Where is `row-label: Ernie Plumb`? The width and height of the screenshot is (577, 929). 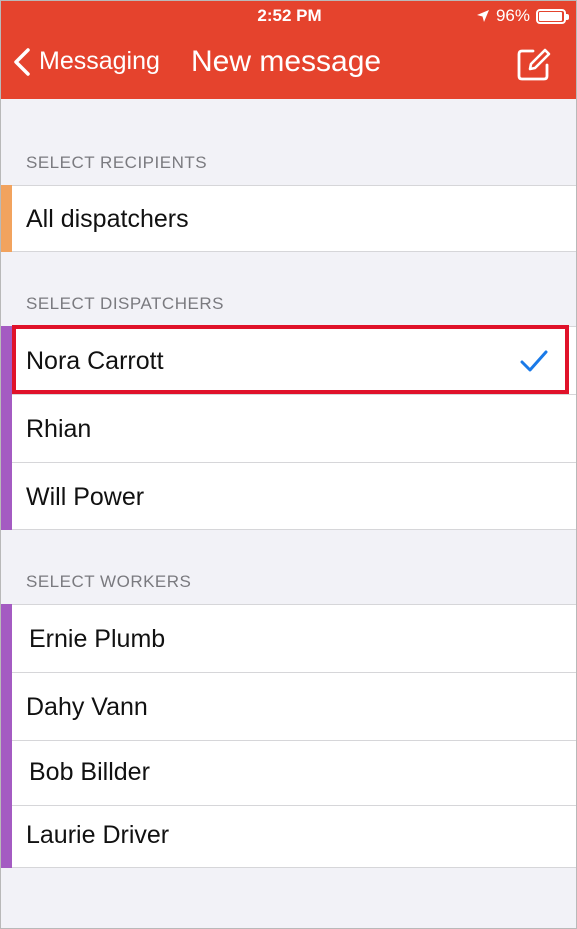 row-label: Ernie Plumb is located at coordinates (97, 639).